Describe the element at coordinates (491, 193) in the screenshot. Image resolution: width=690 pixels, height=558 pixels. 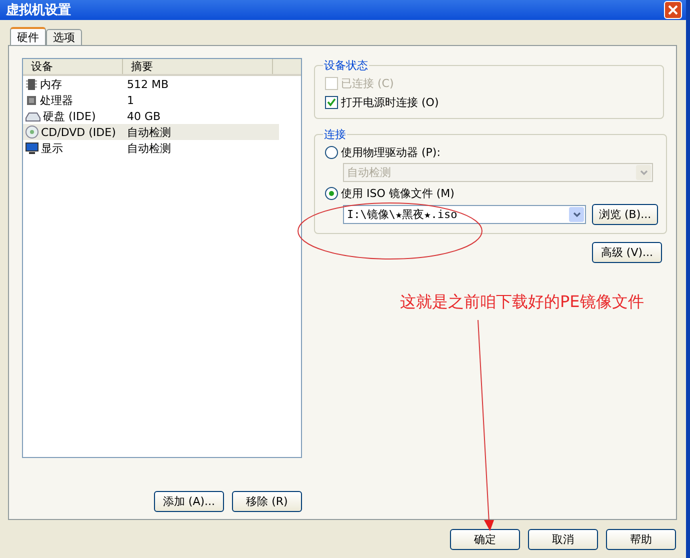
I see `radio-option: 使用 ISO 镜像文件 (M)` at that location.